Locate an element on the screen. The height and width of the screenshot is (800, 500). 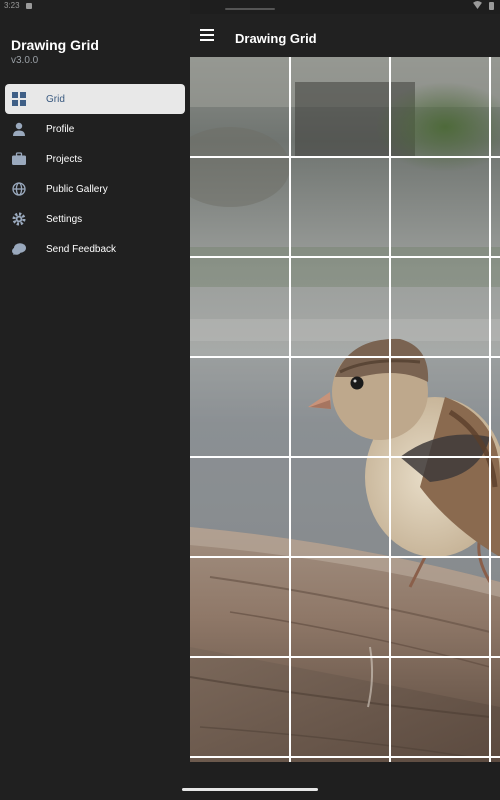
drawer-item-label: Profile is located at coordinates (60, 129).